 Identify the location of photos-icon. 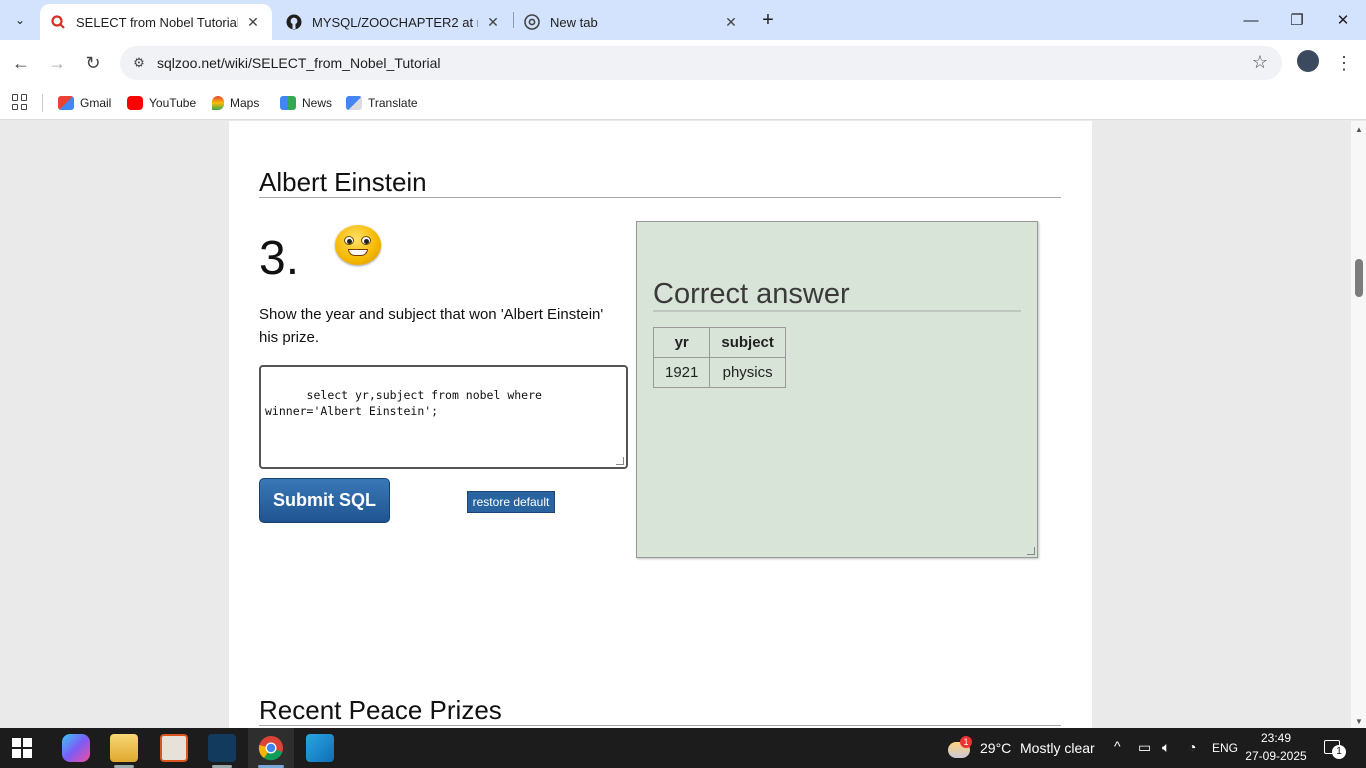
(320, 748).